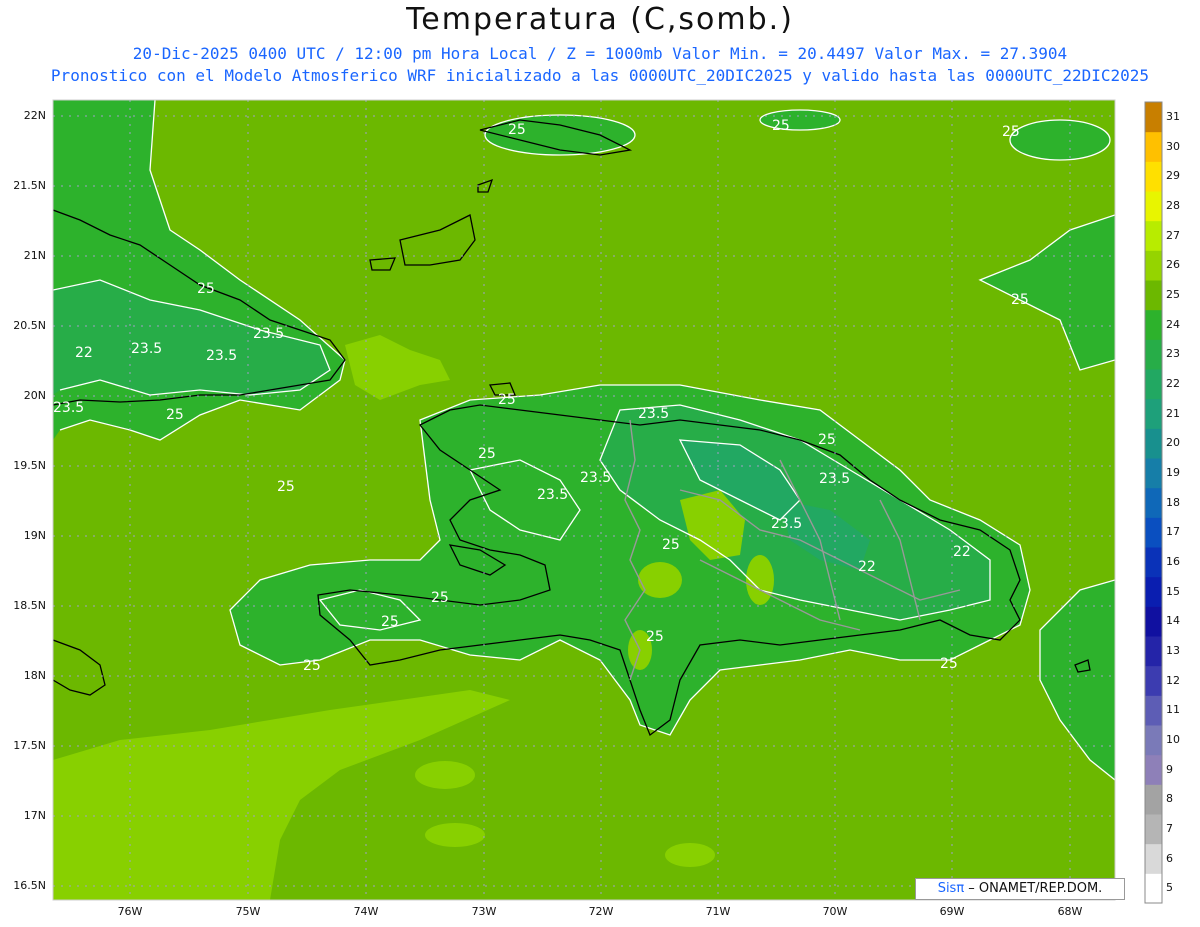  What do you see at coordinates (1173, 561) in the screenshot?
I see `colorbar-level-label: 16` at bounding box center [1173, 561].